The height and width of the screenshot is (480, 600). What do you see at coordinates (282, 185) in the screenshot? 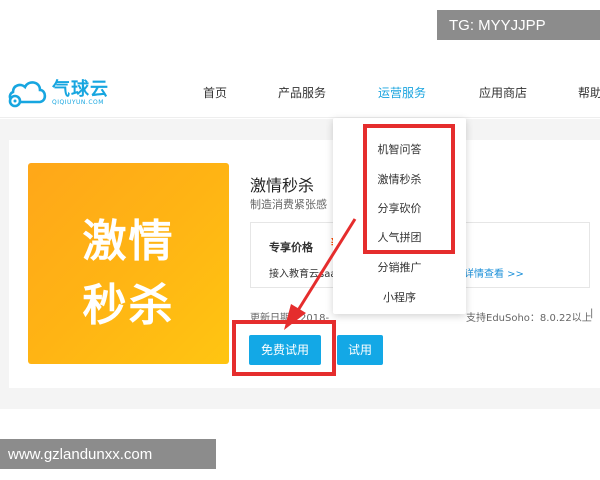
I see `product-title: 激情秒杀` at bounding box center [282, 185].